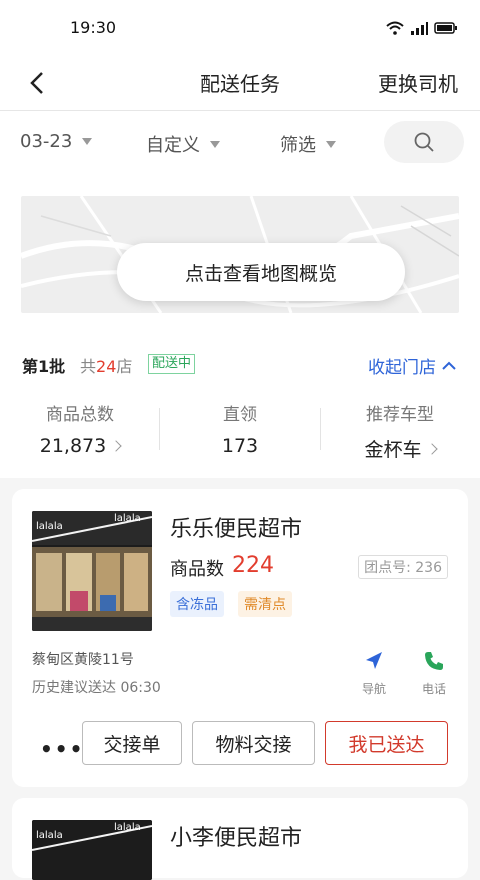  What do you see at coordinates (418, 82) in the screenshot?
I see `change-driver-button: 更换司机` at bounding box center [418, 82].